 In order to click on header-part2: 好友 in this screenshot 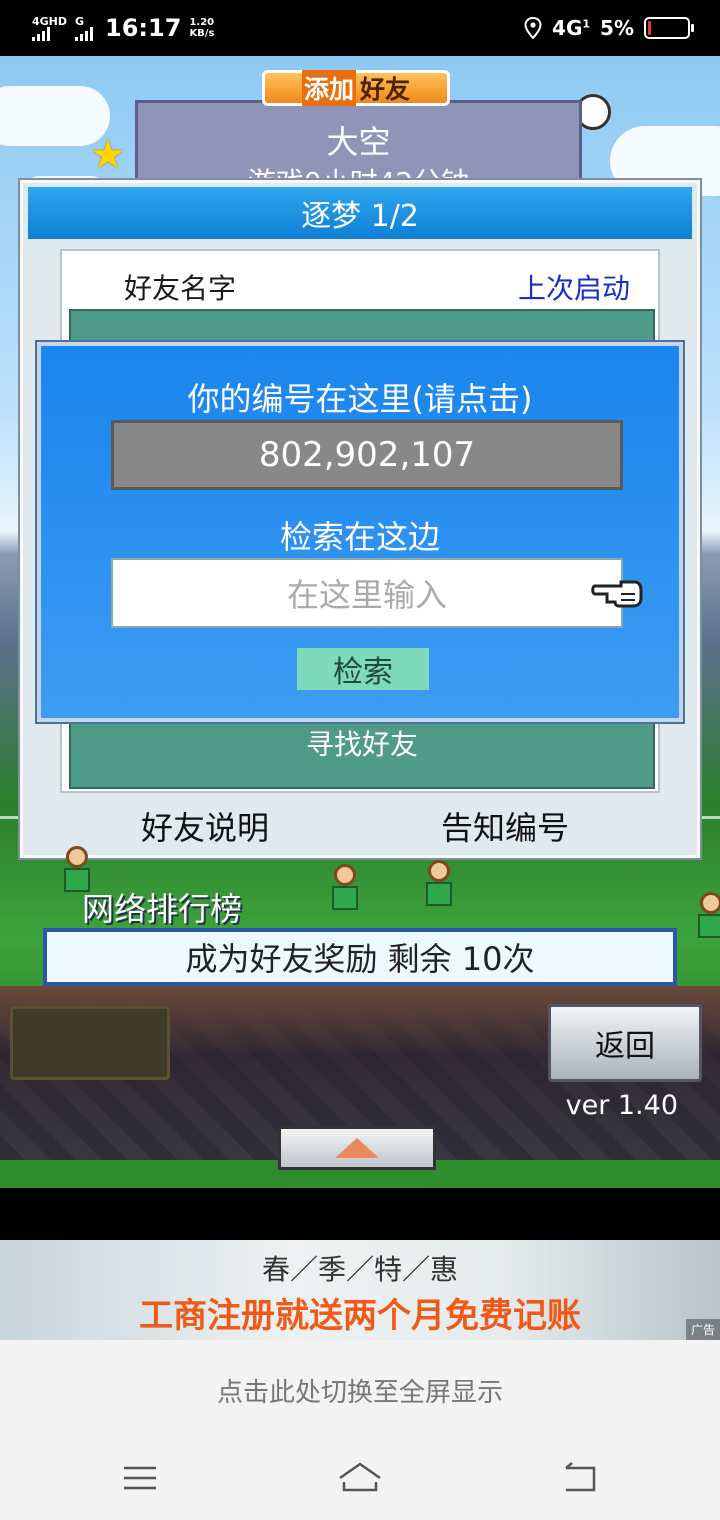, I will do `click(385, 89)`.